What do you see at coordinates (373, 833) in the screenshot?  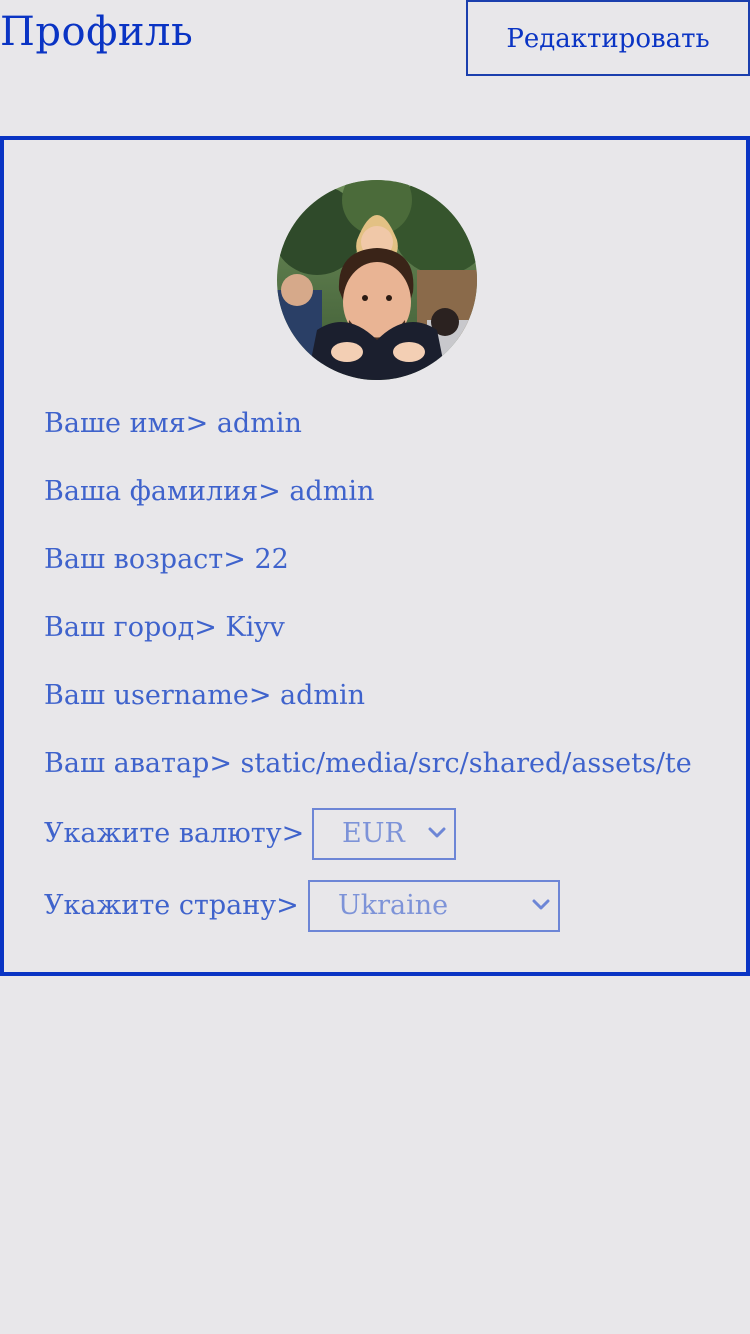 I see `currency-select-value: EUR` at bounding box center [373, 833].